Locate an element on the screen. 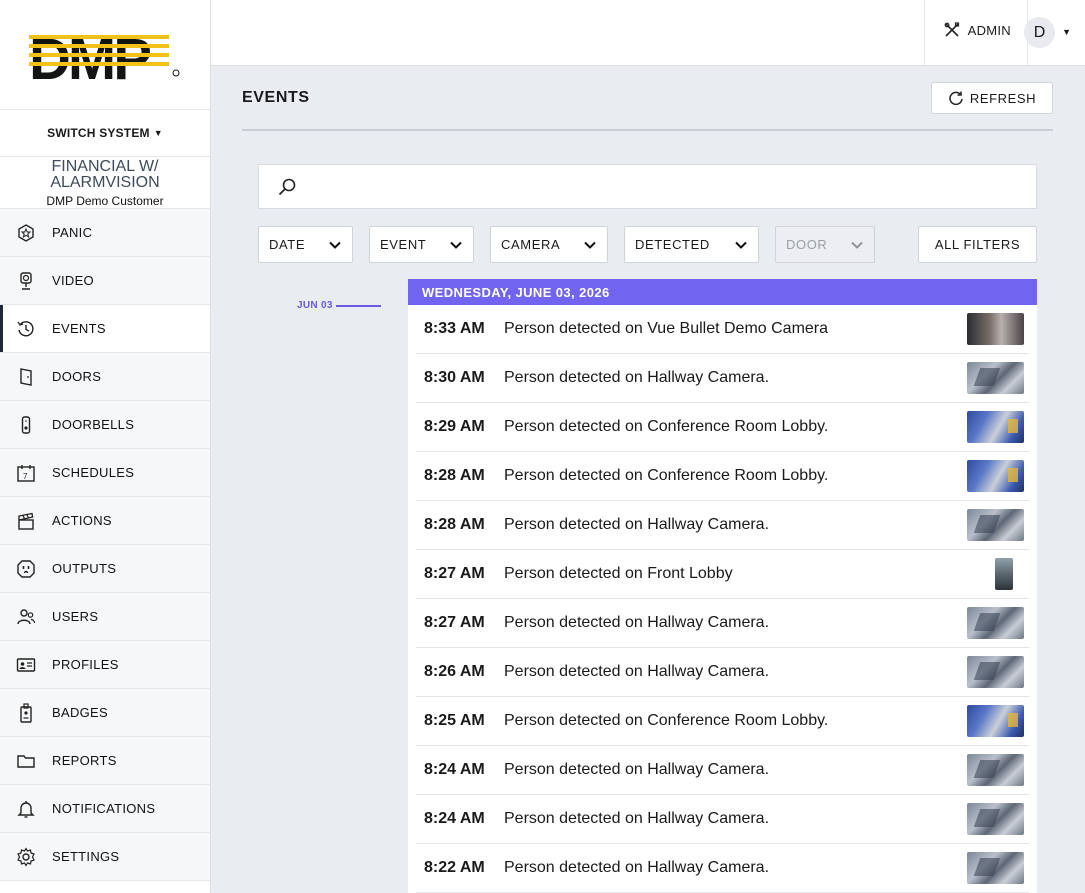  sidebar-item-outputs: OUTPUTS is located at coordinates (105, 569).